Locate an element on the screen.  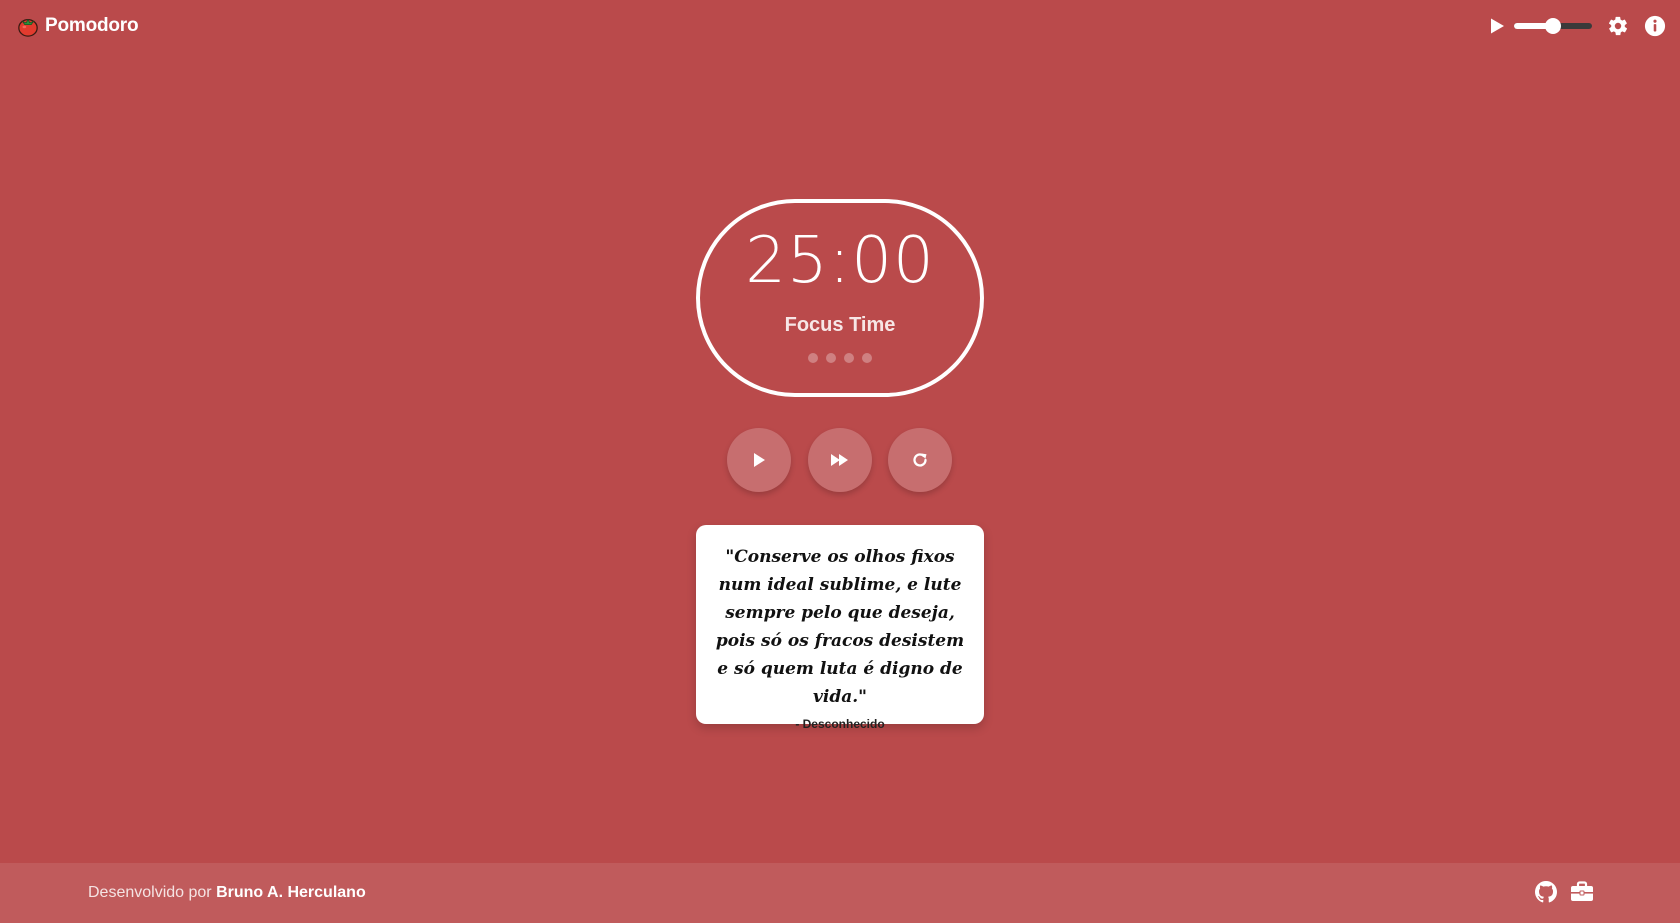
timer-time: 25:00 is located at coordinates (840, 261).